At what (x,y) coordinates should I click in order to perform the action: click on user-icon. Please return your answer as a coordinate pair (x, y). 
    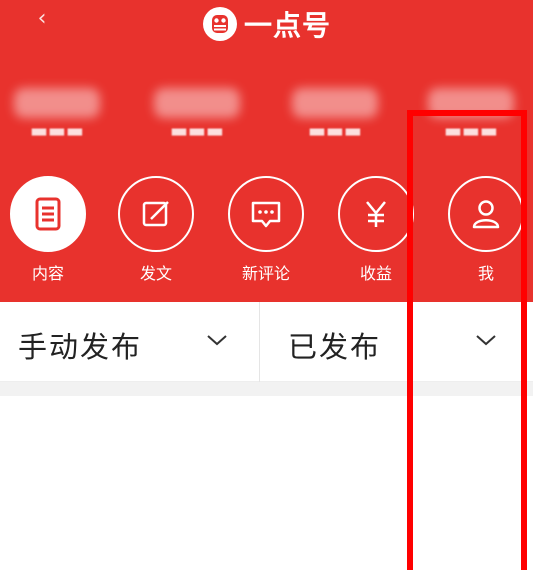
    Looking at the image, I should click on (486, 214).